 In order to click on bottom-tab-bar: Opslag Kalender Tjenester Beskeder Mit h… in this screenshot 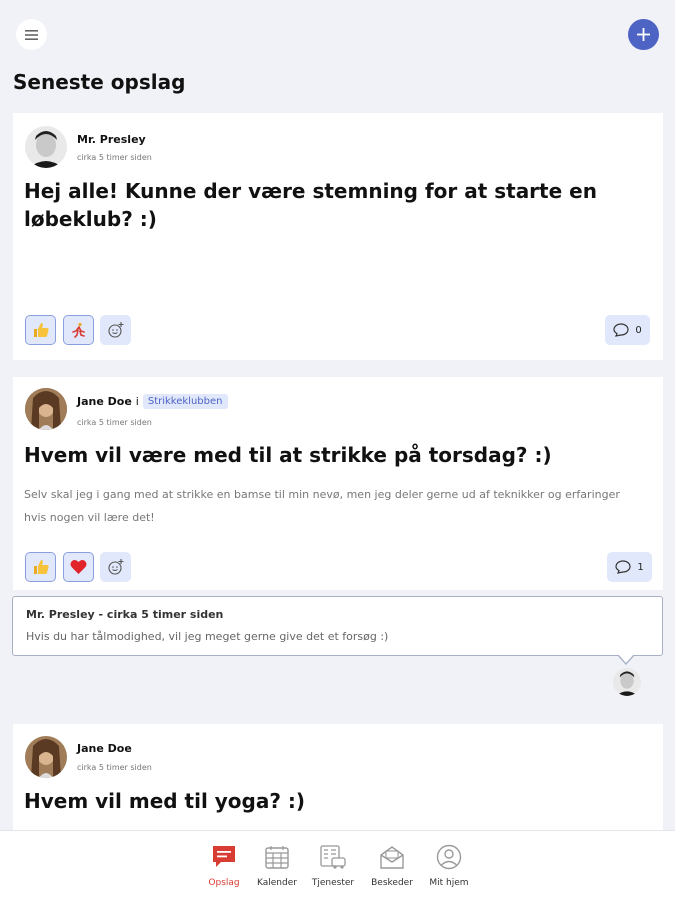, I will do `click(337, 865)`.